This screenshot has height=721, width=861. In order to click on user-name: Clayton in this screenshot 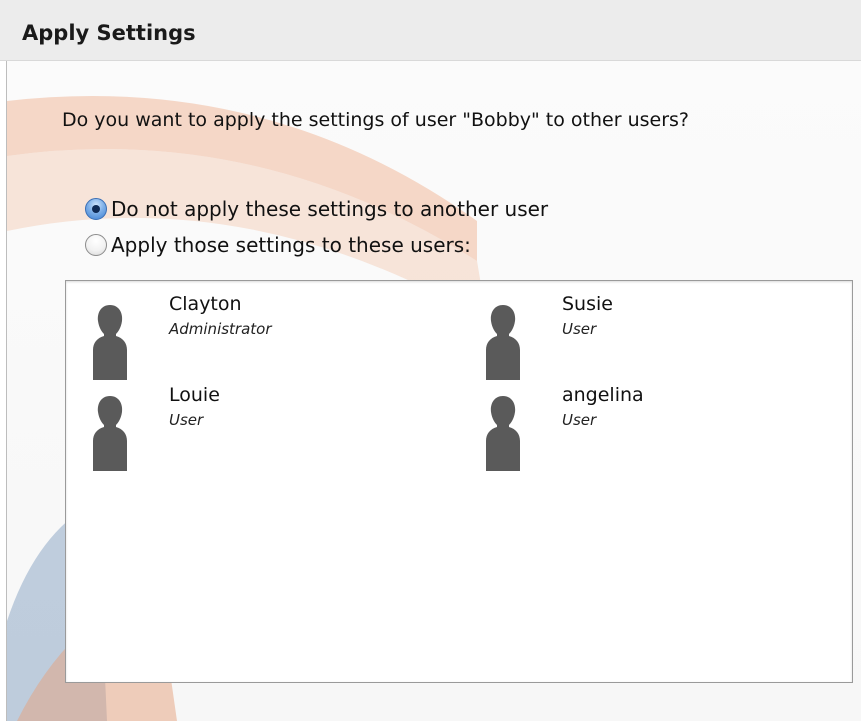, I will do `click(205, 304)`.